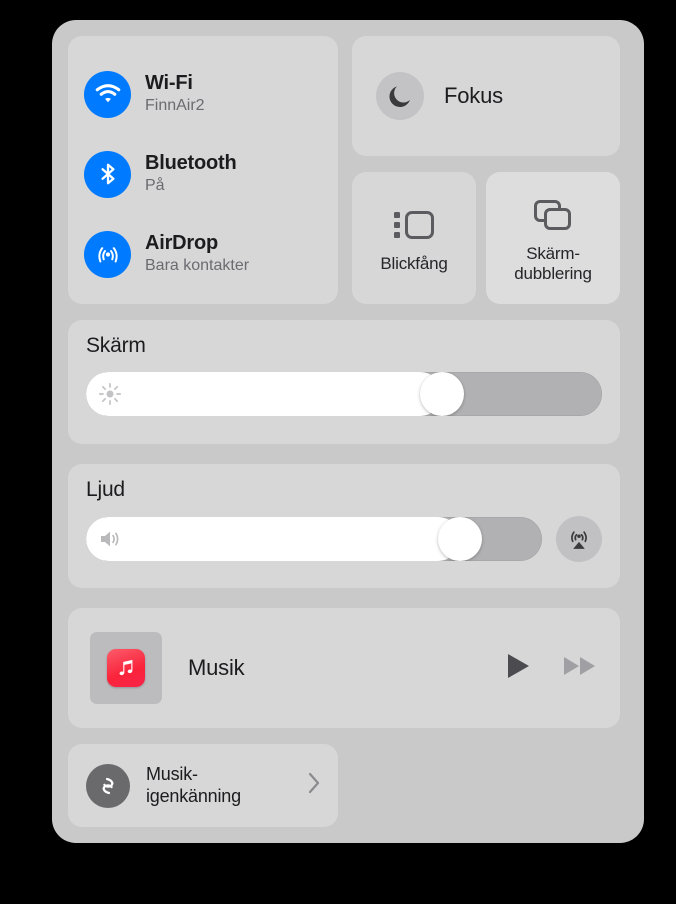 This screenshot has width=676, height=904. Describe the element at coordinates (169, 83) in the screenshot. I see `wifi-title: Wi-Fi` at that location.